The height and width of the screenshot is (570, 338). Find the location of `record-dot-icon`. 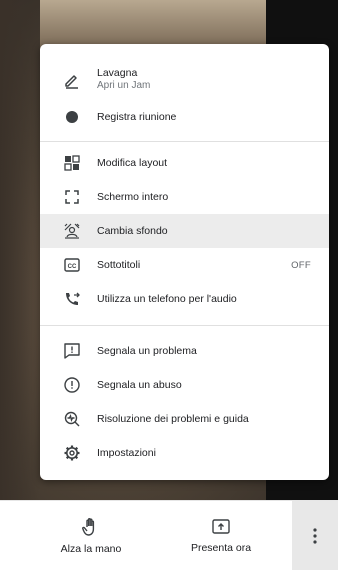

record-dot-icon is located at coordinates (72, 117).